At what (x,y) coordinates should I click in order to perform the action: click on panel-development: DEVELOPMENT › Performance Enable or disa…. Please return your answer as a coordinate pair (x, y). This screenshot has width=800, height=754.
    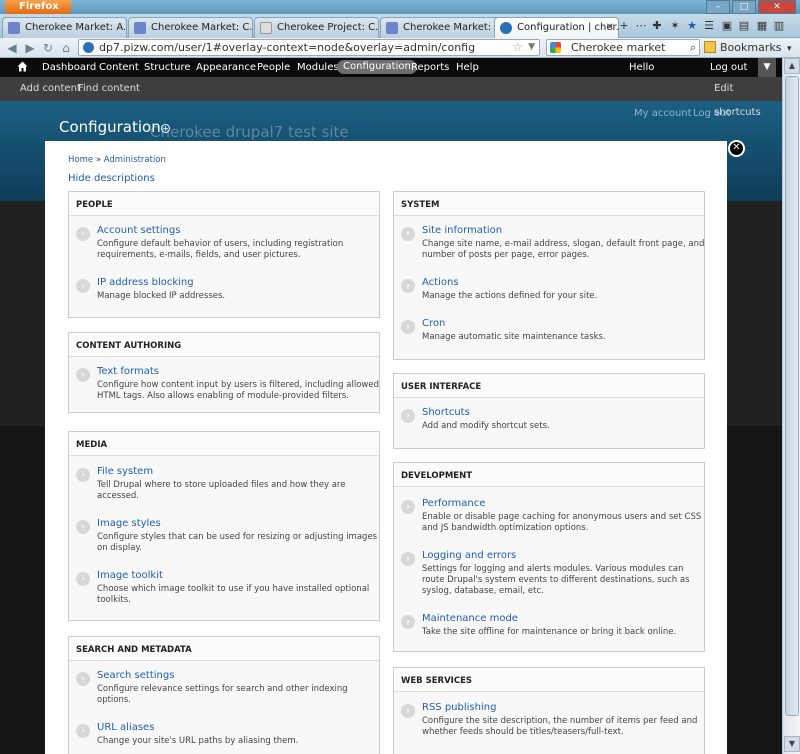
    Looking at the image, I should click on (549, 557).